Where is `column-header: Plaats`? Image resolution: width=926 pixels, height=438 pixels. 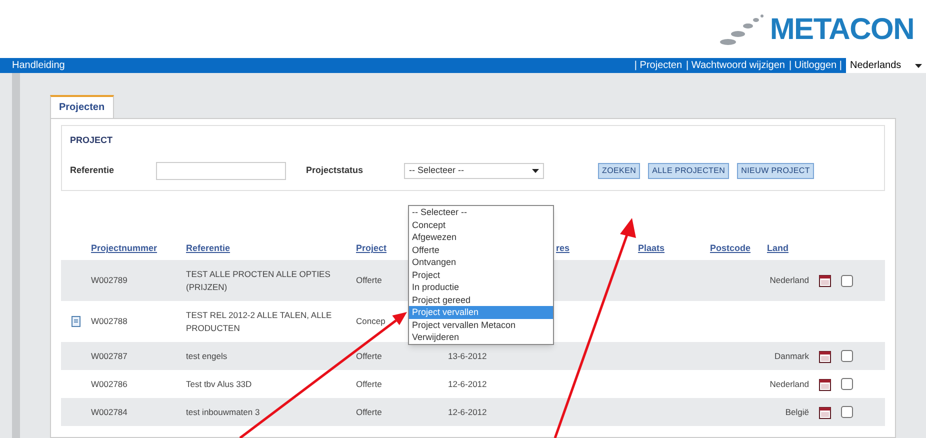 column-header: Plaats is located at coordinates (651, 248).